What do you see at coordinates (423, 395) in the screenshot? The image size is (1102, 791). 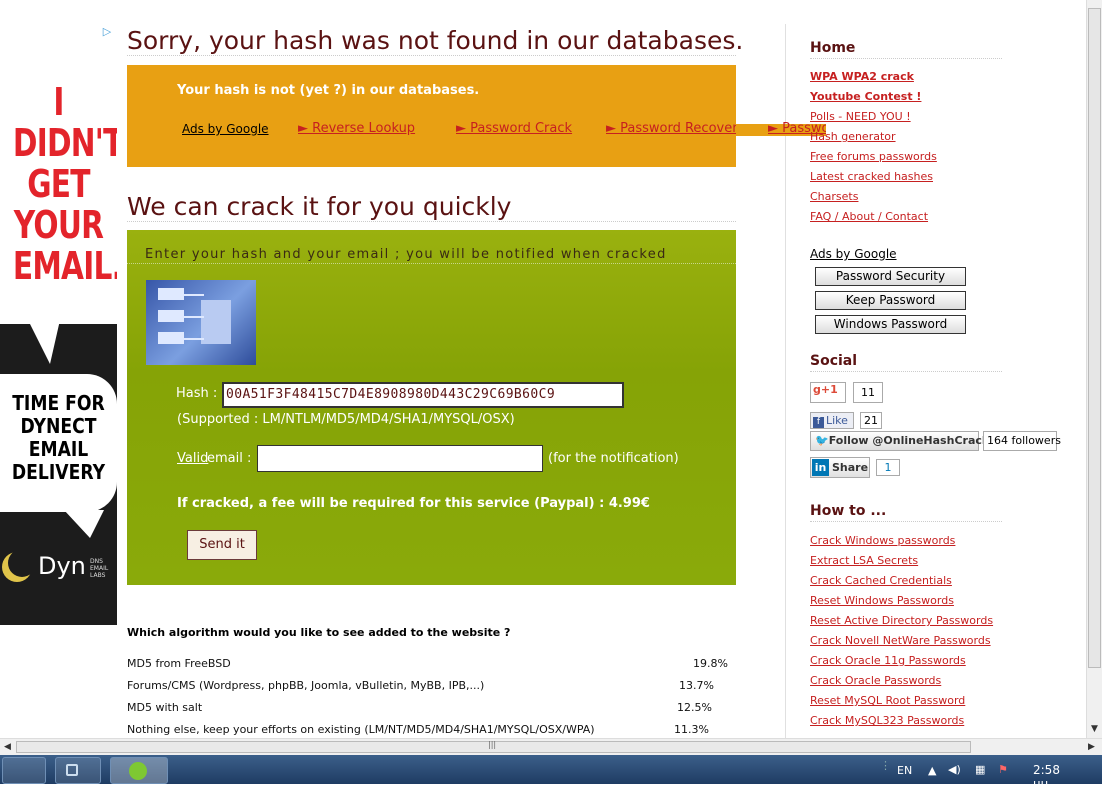 I see `hash-input: 00A51F3F48415C7D4E8908980D443C29C69B60C9` at bounding box center [423, 395].